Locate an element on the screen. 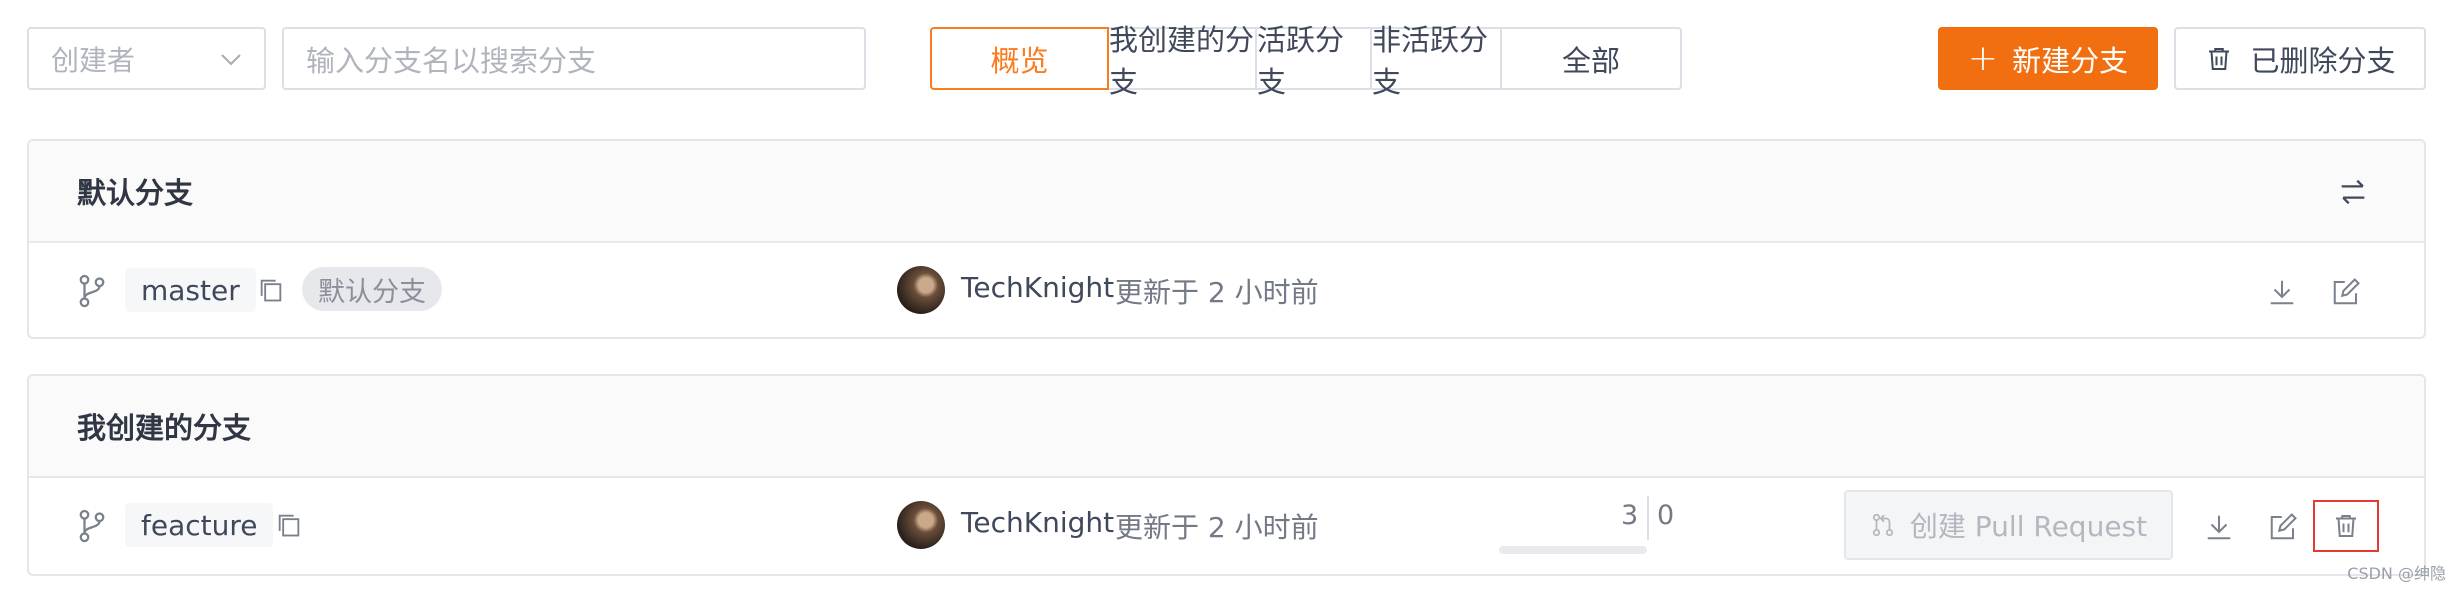  commits-behind-count: 3 is located at coordinates (1630, 515).